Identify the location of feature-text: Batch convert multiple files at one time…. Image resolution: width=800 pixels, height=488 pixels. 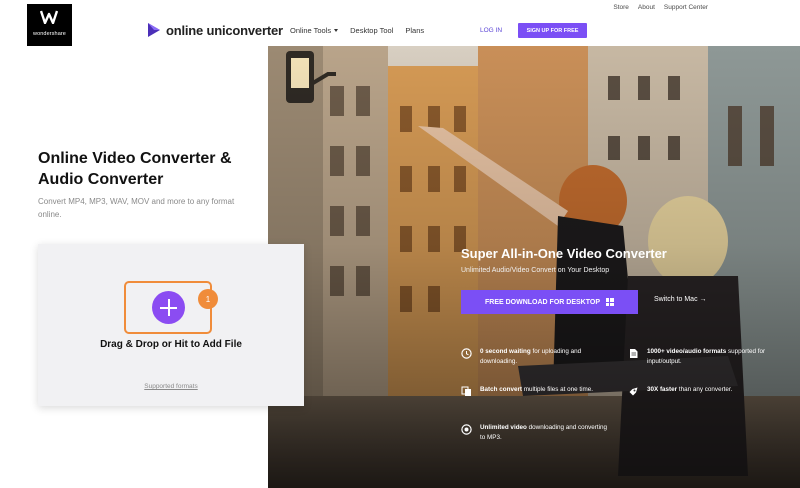
(536, 391).